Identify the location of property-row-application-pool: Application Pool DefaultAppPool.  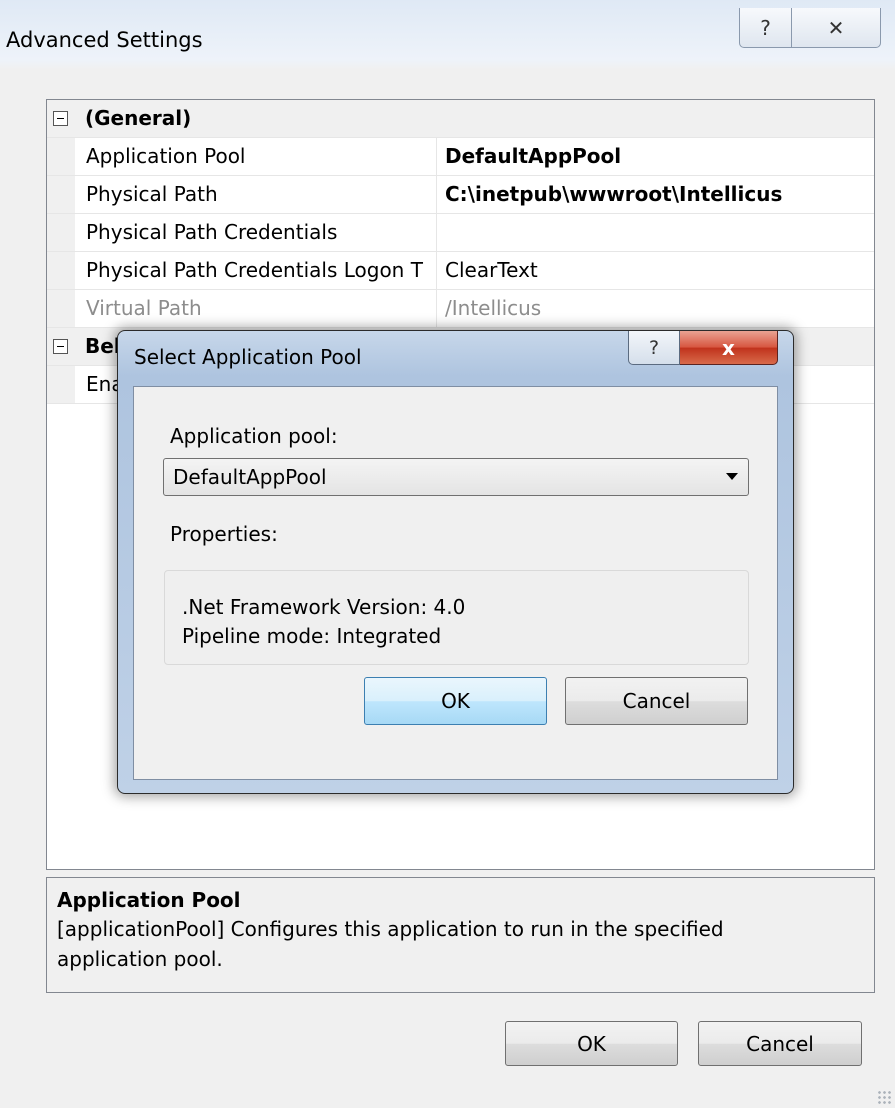
(460, 157).